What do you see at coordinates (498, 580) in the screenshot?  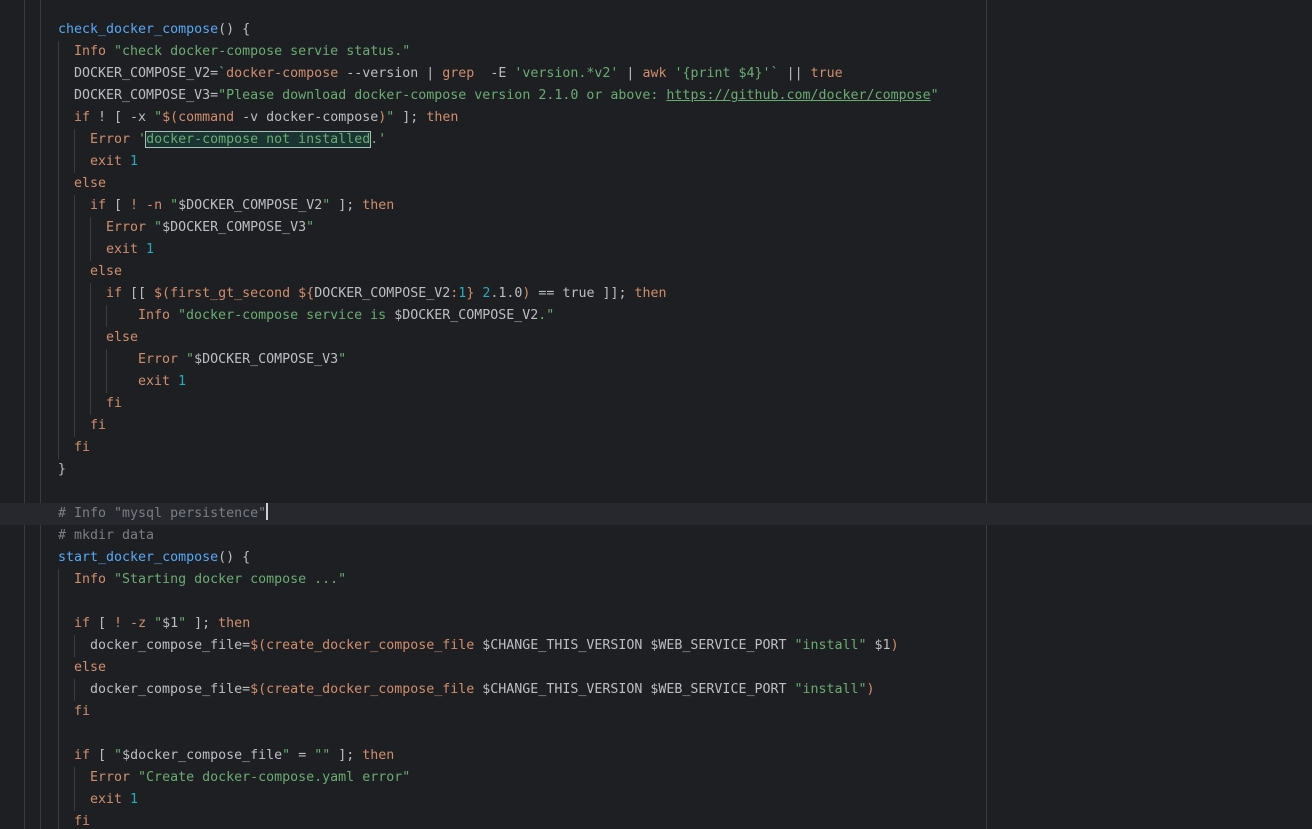 I see `code-line: Info "Starting docker compose ..."` at bounding box center [498, 580].